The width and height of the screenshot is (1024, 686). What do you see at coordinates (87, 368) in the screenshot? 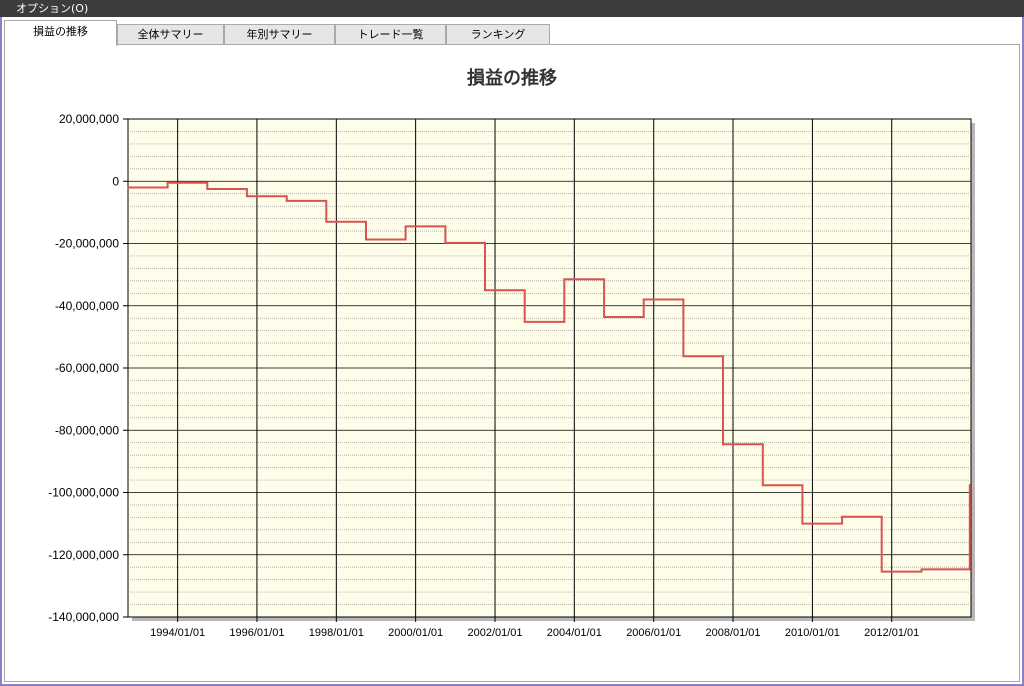
I see `y-tick-label: -60,000,000` at bounding box center [87, 368].